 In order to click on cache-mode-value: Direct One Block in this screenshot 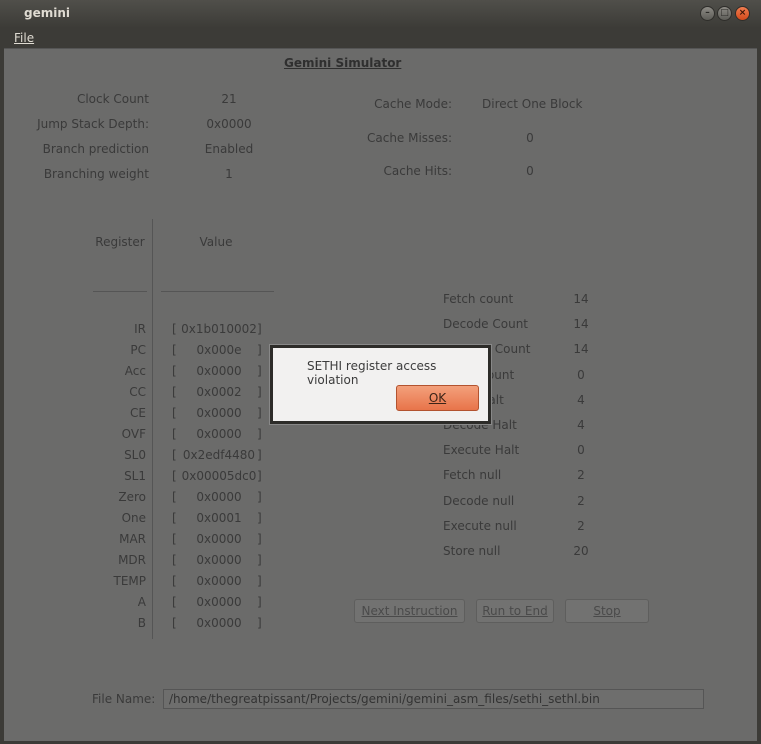, I will do `click(532, 104)`.